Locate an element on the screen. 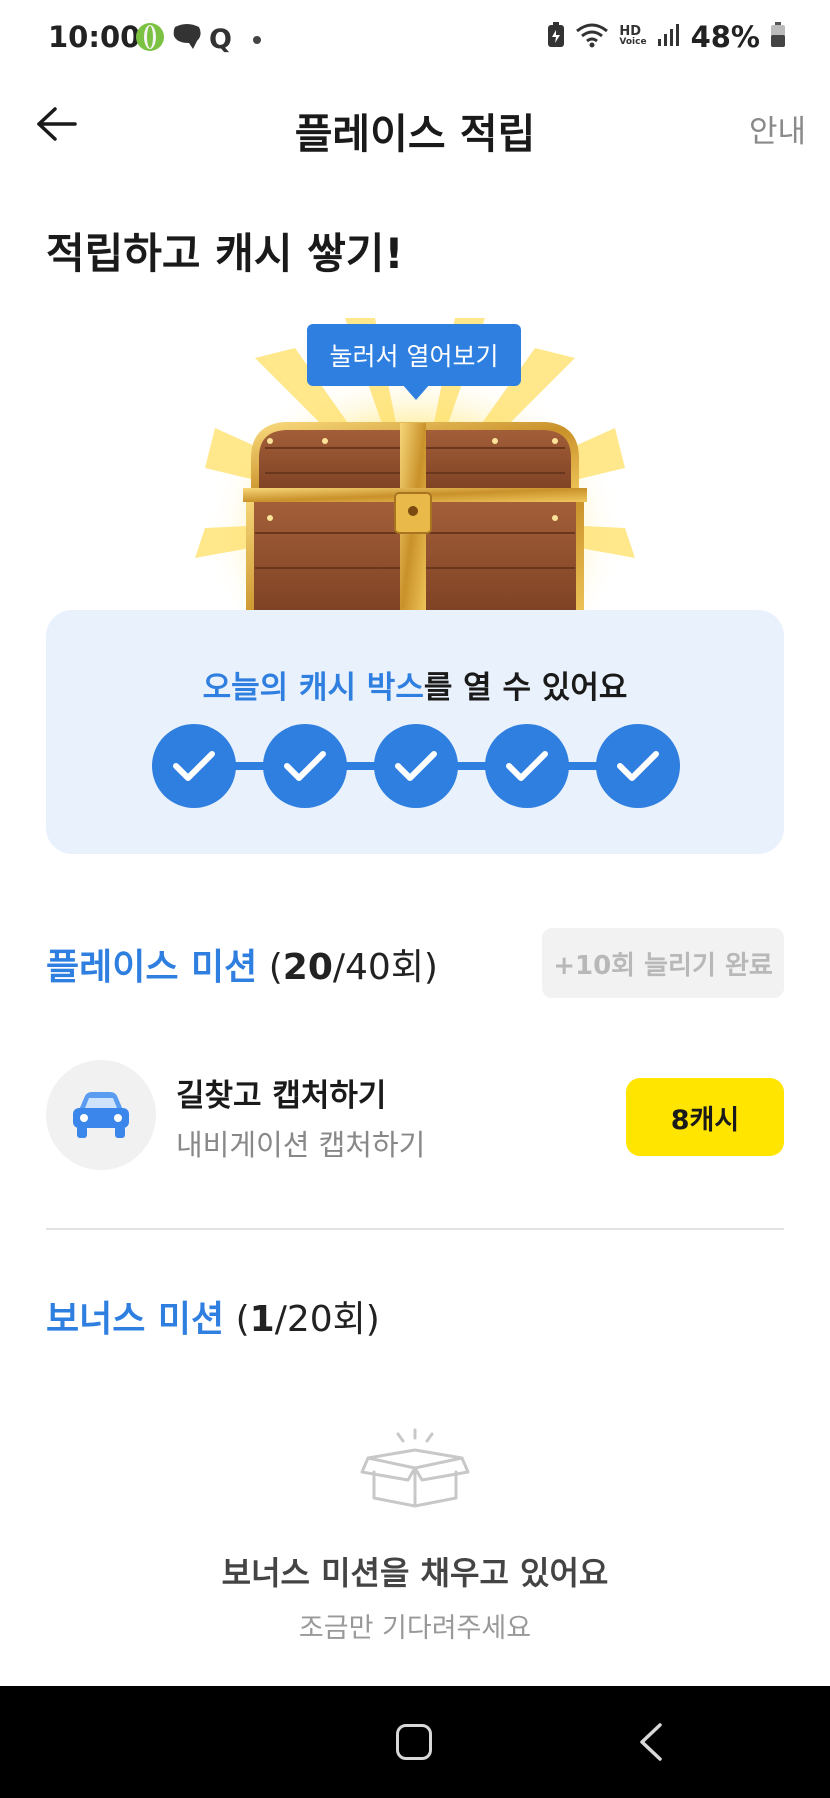 This screenshot has width=830, height=1798. status-right-icons: HD Voice 48% is located at coordinates (666, 37).